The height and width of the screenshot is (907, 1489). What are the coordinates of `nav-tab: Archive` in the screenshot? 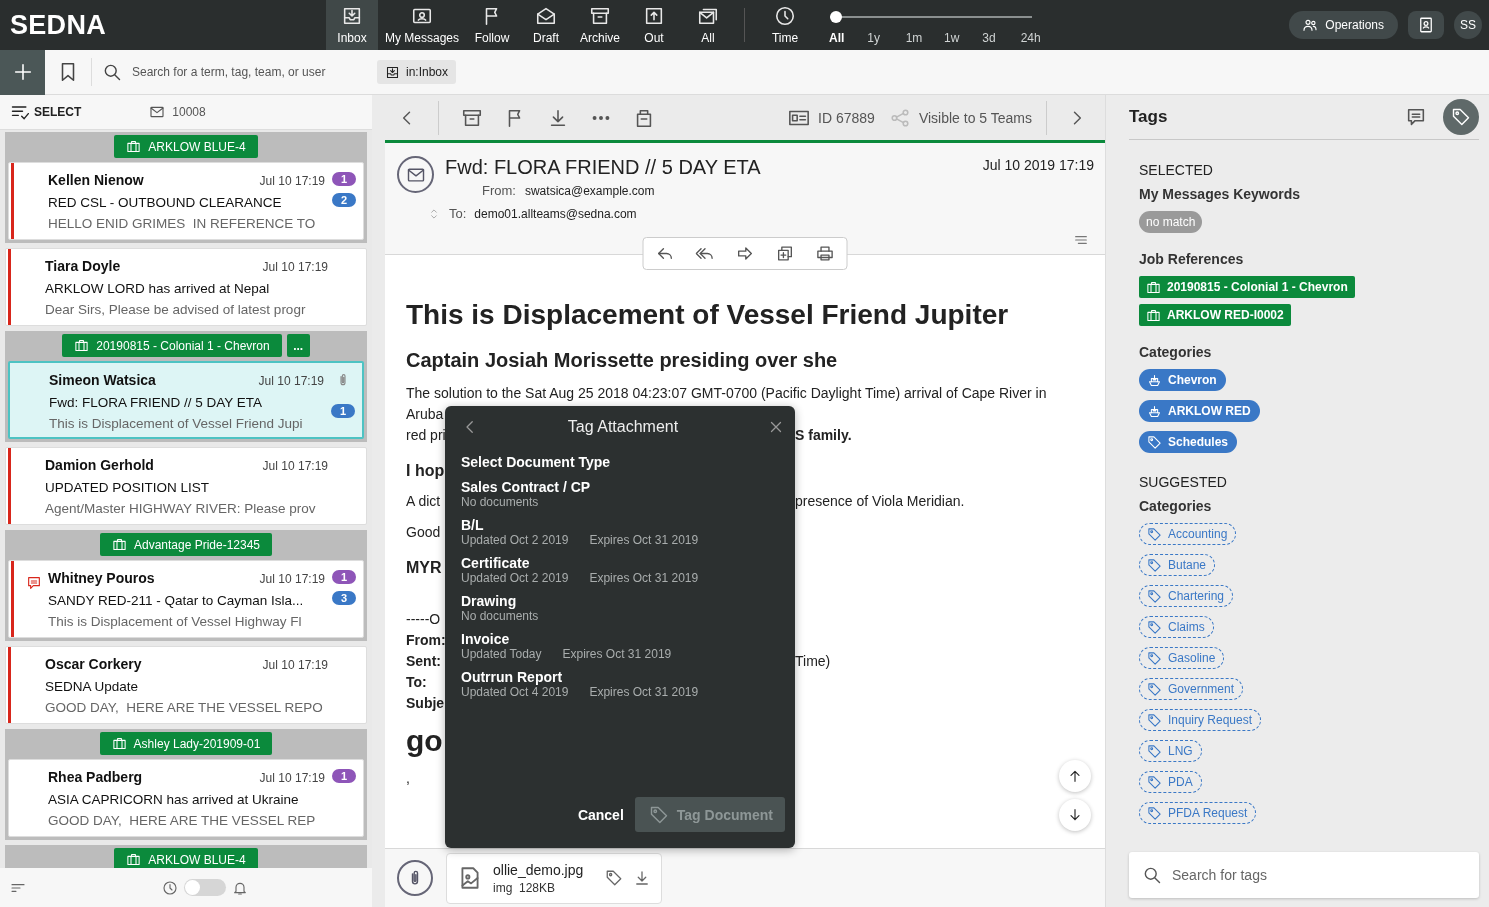 It's located at (600, 25).